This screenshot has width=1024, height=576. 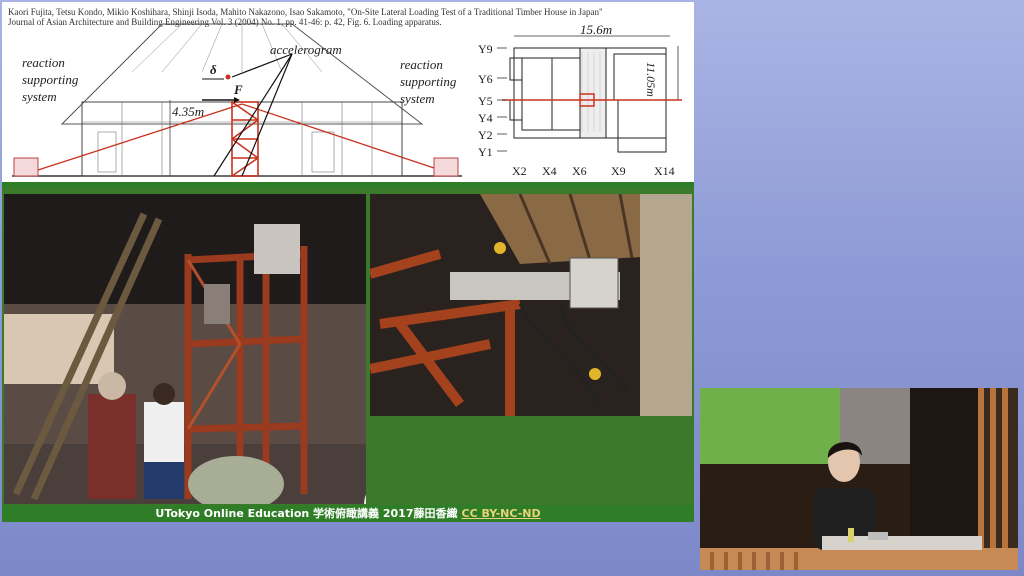 I want to click on x-axis-label: X9, so click(x=618, y=171).